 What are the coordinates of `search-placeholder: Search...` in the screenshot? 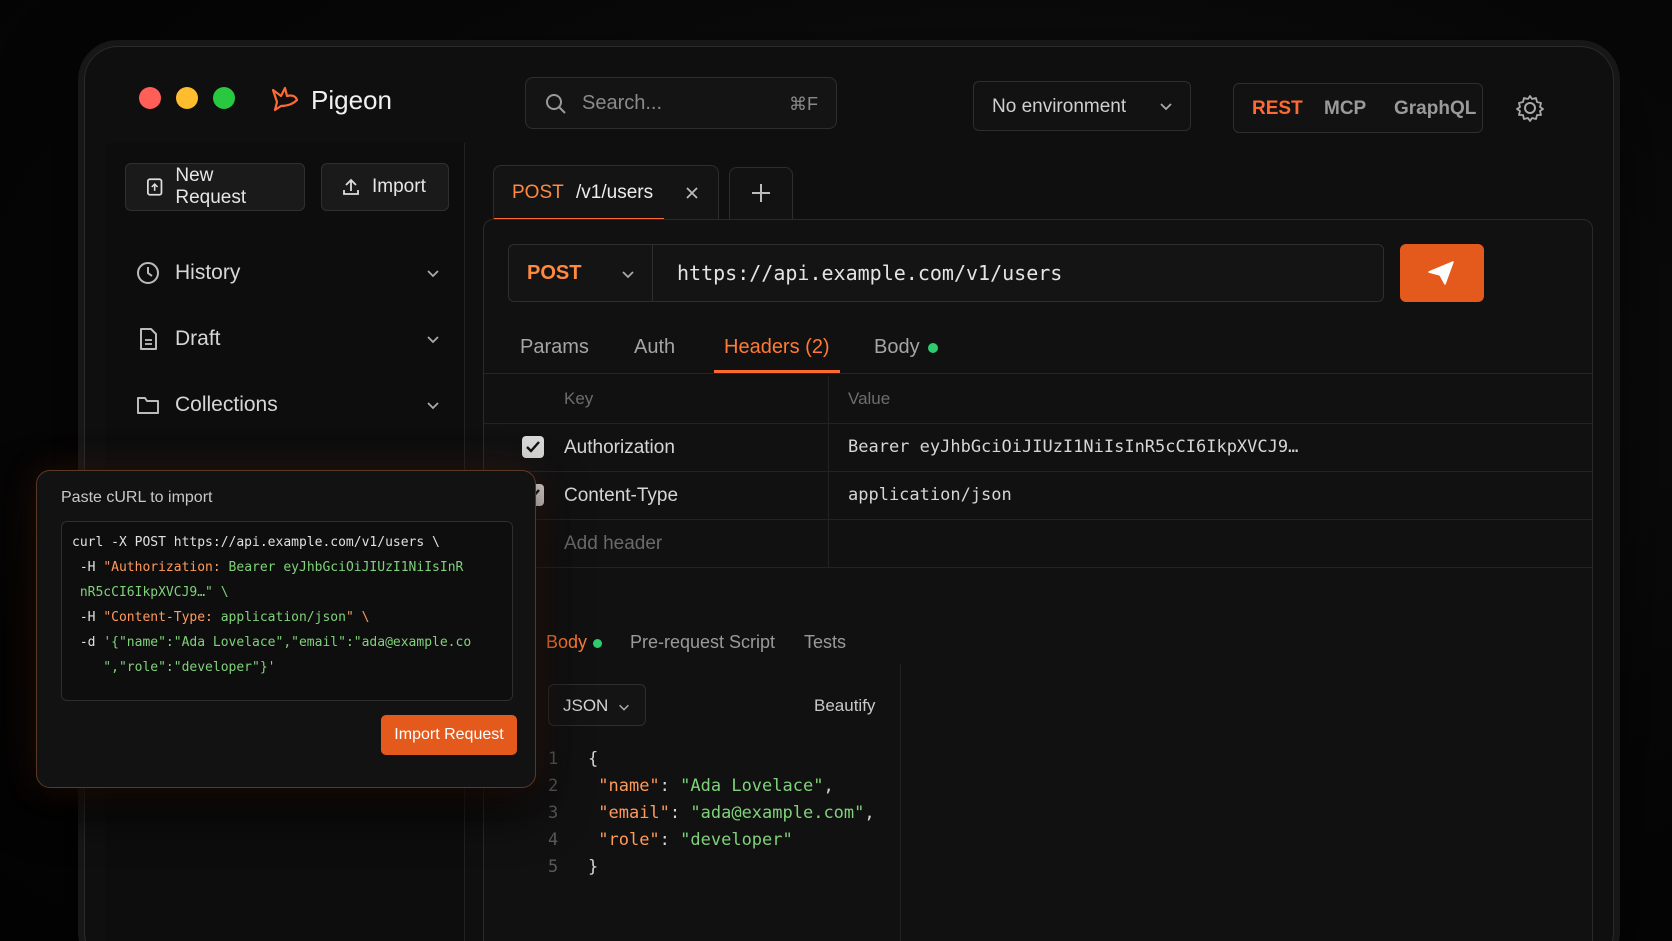 It's located at (622, 103).